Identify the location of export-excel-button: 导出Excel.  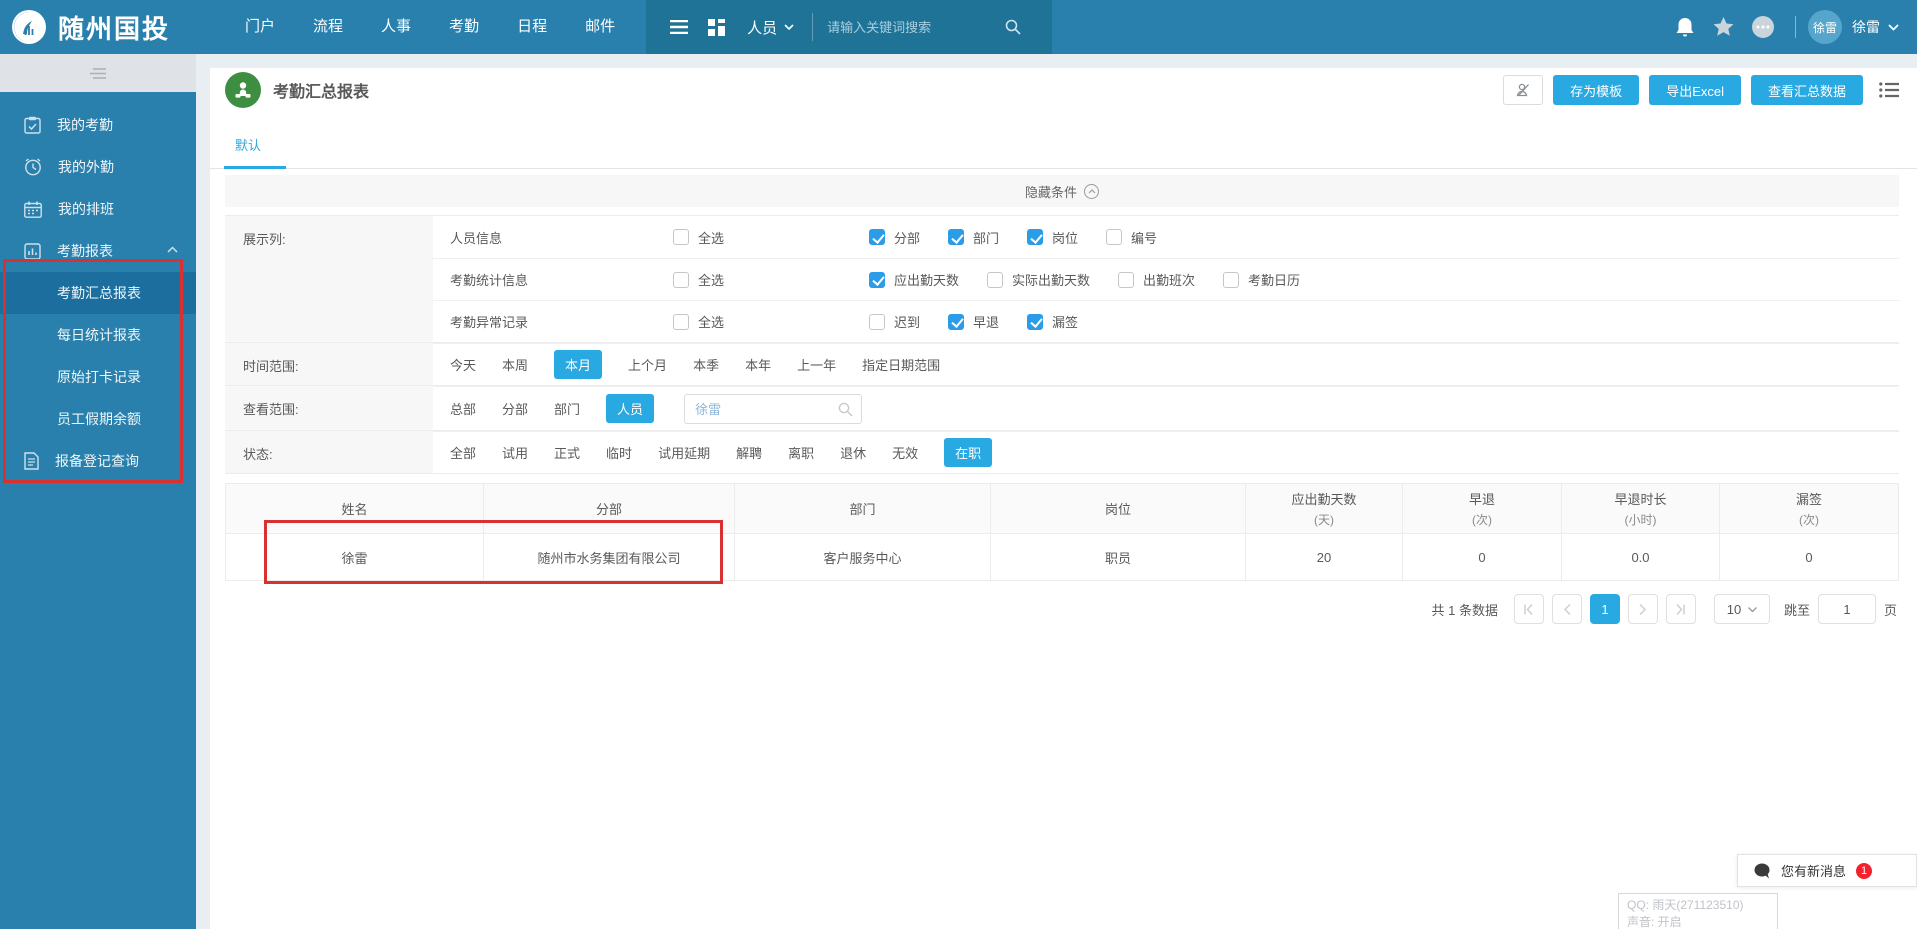
(1695, 90).